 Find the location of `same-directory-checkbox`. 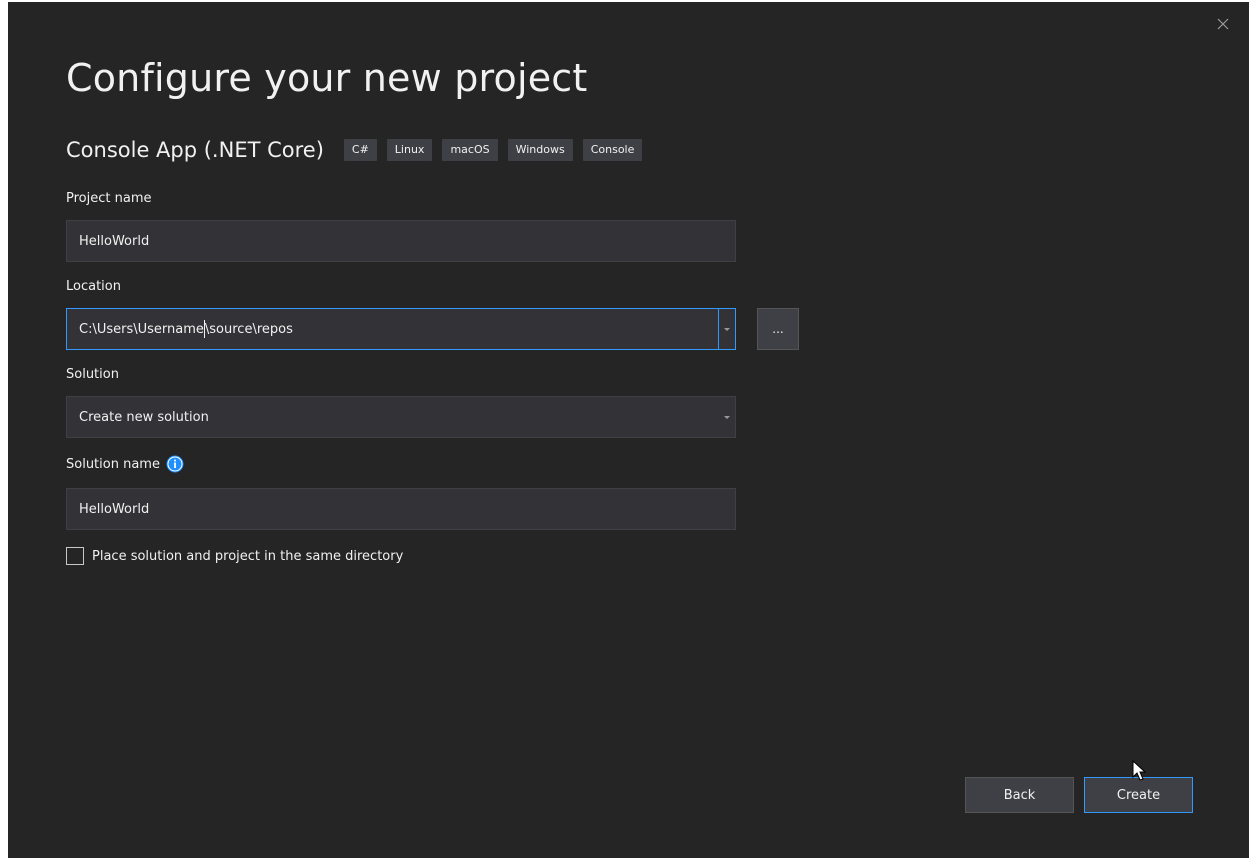

same-directory-checkbox is located at coordinates (75, 556).